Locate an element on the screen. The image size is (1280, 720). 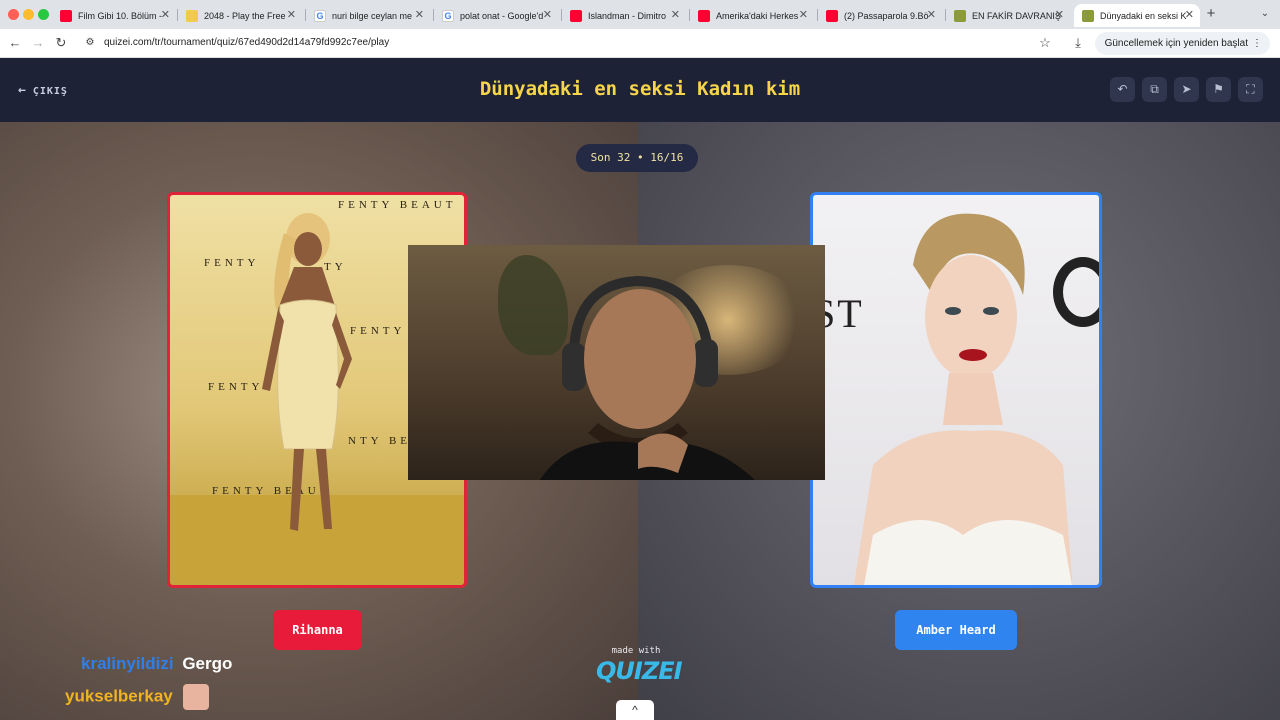
undo-icon: ↶ is located at coordinates (1122, 89).